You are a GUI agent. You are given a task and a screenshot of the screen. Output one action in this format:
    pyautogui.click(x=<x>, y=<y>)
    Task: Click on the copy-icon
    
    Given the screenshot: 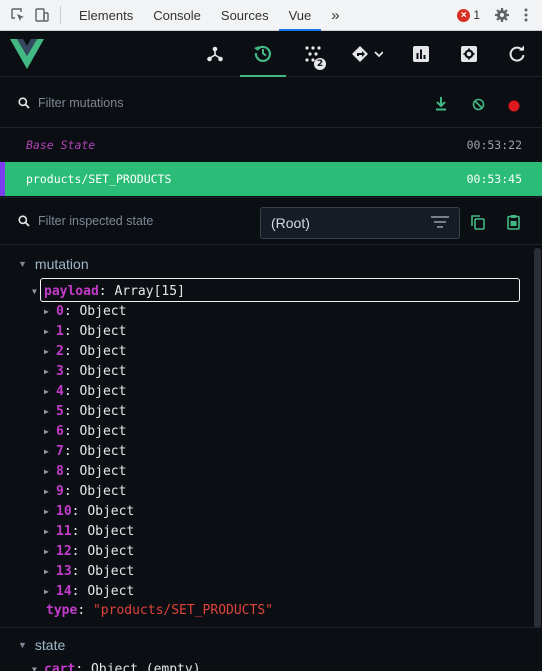 What is the action you would take?
    pyautogui.click(x=478, y=224)
    